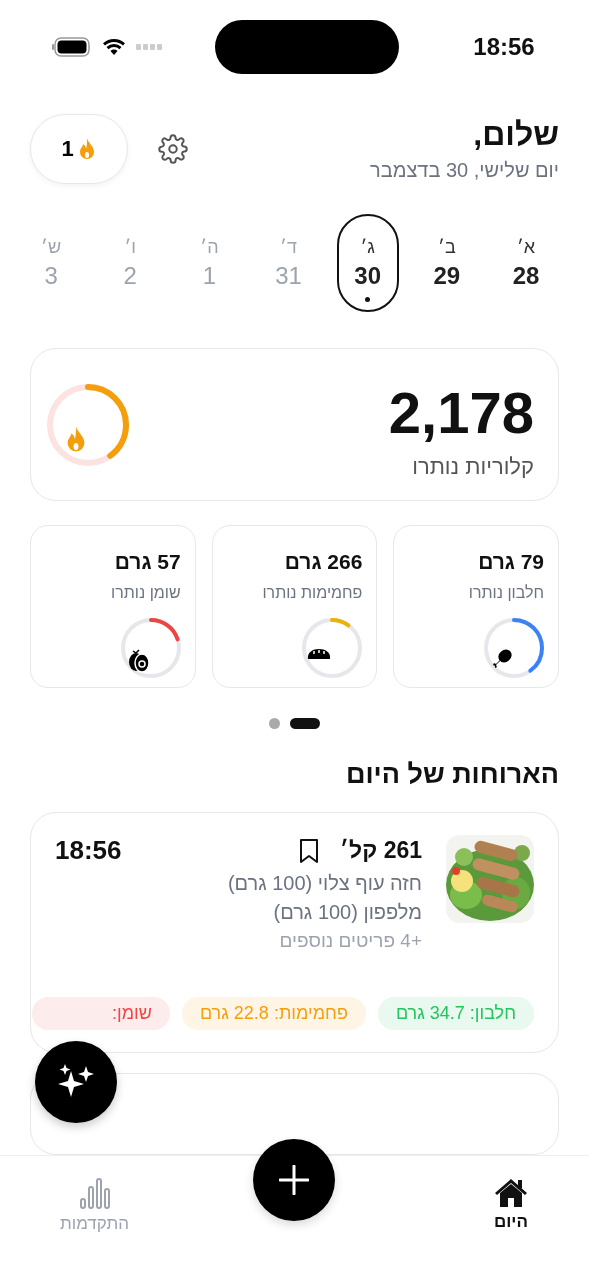 The height and width of the screenshot is (1280, 589). Describe the element at coordinates (308, 850) in the screenshot. I see `bookmark-icon` at that location.